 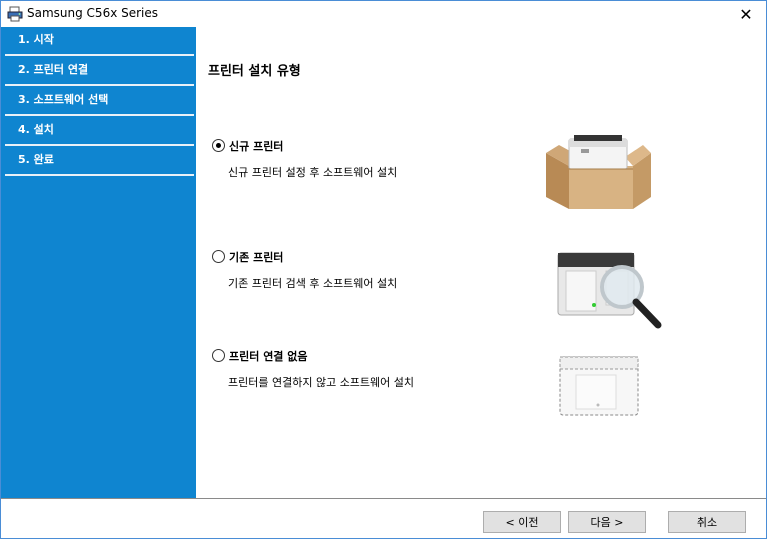 What do you see at coordinates (268, 356) in the screenshot?
I see `no-printer-label: 프린터 연결 없음` at bounding box center [268, 356].